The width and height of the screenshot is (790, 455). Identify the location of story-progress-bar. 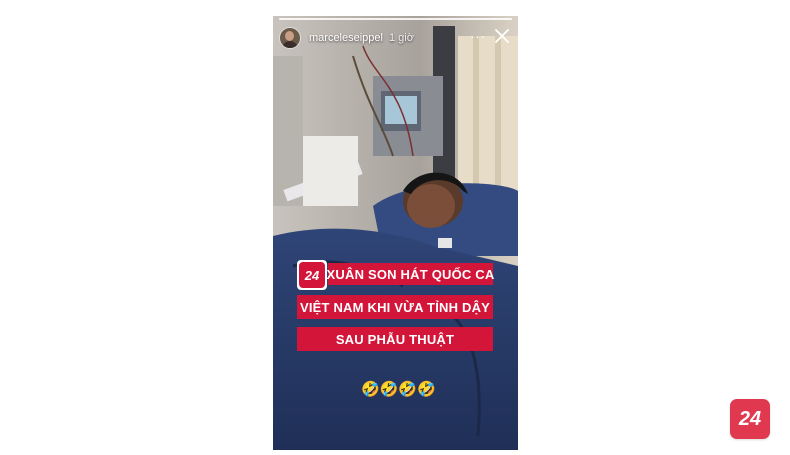
(395, 19).